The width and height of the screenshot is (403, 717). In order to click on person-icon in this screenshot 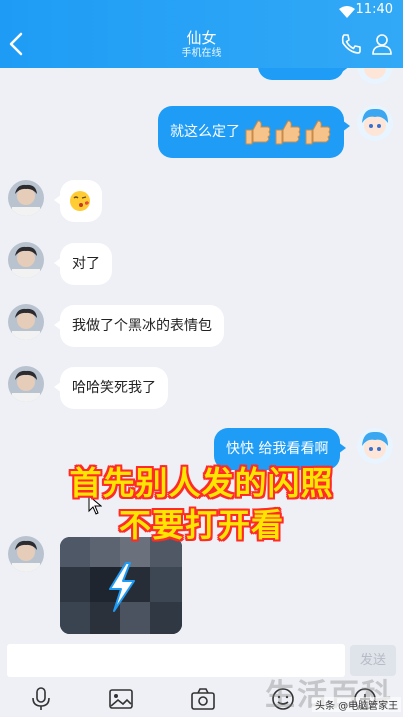, I will do `click(382, 44)`.